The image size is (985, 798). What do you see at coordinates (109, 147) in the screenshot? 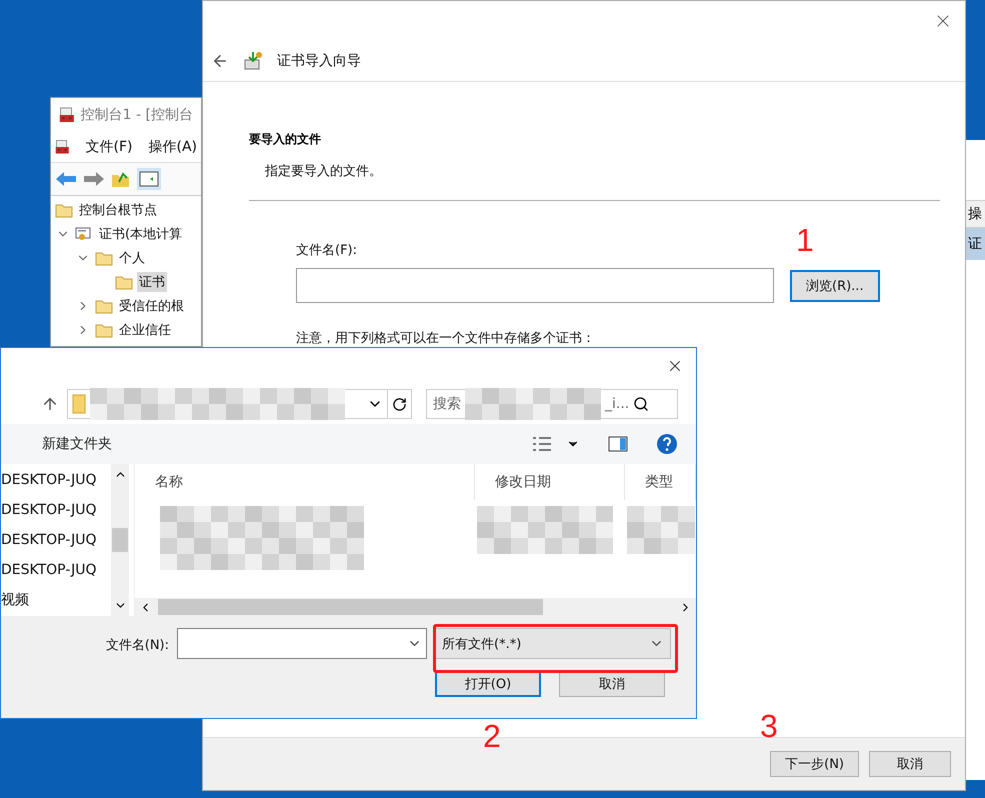
I see `menu-item: 文件(F)` at bounding box center [109, 147].